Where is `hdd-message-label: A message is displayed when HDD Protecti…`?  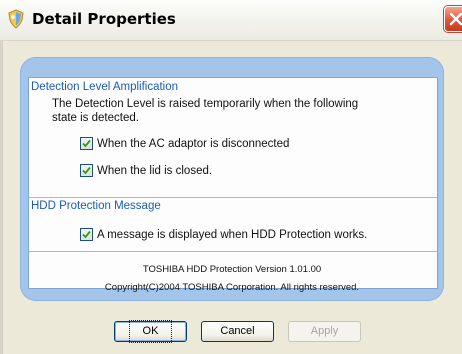
hdd-message-label: A message is displayed when HDD Protecti… is located at coordinates (232, 234).